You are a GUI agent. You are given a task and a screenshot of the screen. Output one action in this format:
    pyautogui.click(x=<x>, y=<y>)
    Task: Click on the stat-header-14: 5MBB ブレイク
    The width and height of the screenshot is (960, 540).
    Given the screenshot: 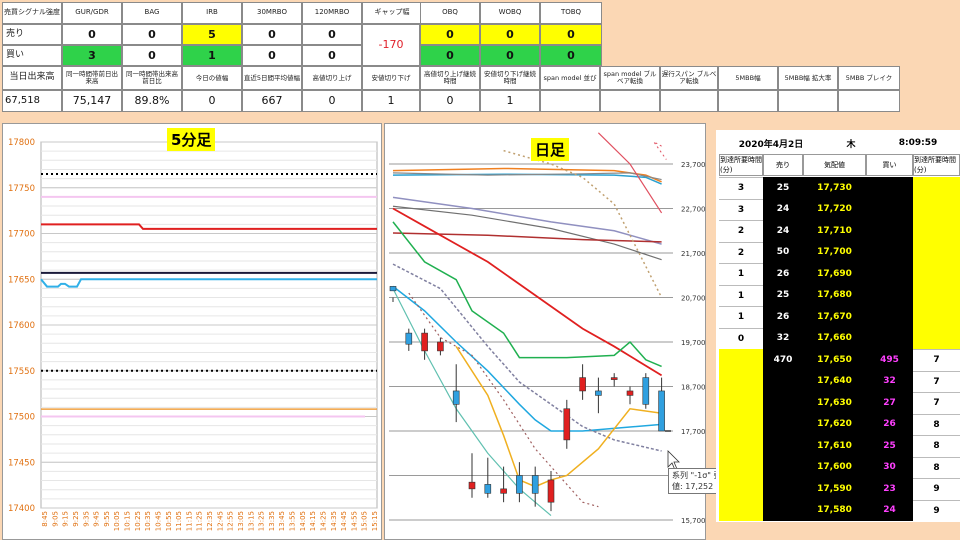 What is the action you would take?
    pyautogui.click(x=869, y=78)
    